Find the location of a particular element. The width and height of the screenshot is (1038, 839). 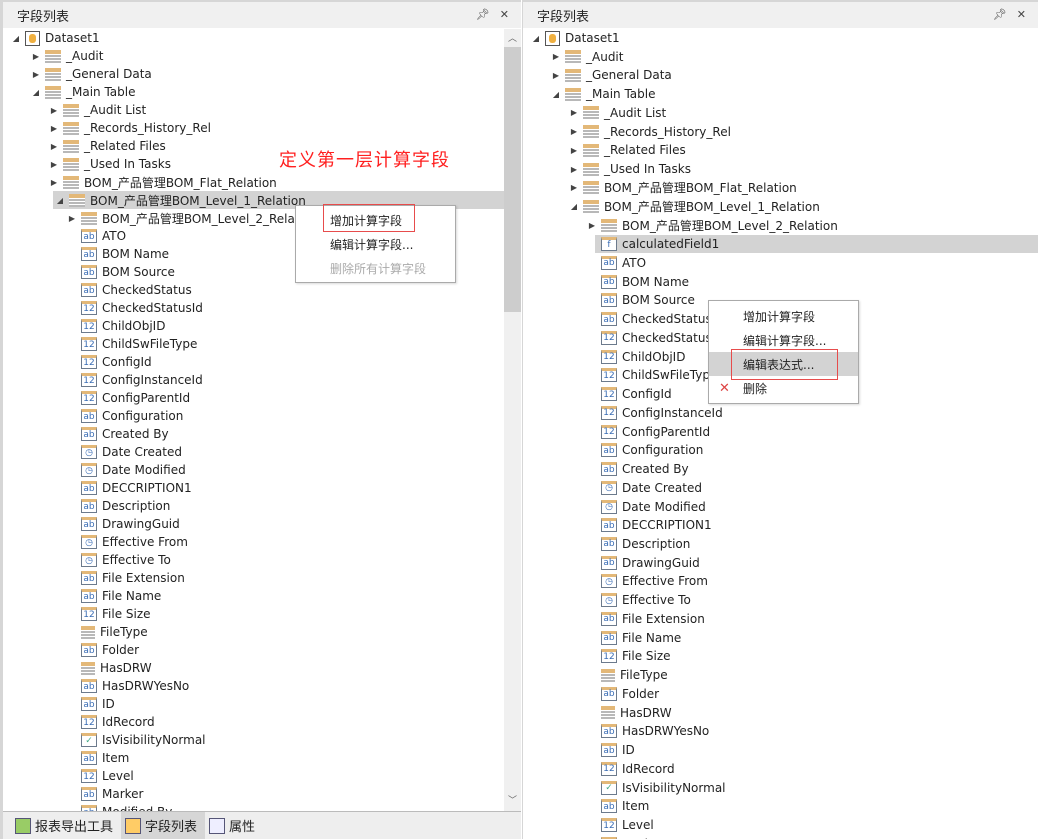

scroll-down-icon: ﹀ is located at coordinates (512, 801).